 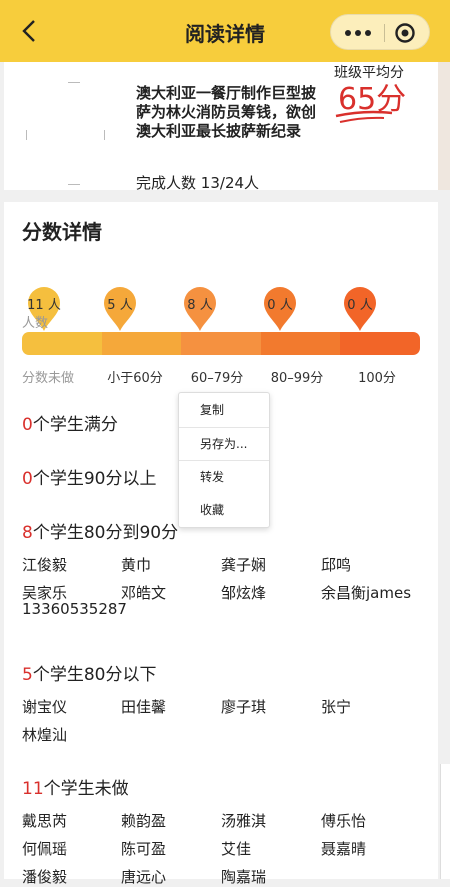 I want to click on bucket-label: 小于60分, so click(x=135, y=378).